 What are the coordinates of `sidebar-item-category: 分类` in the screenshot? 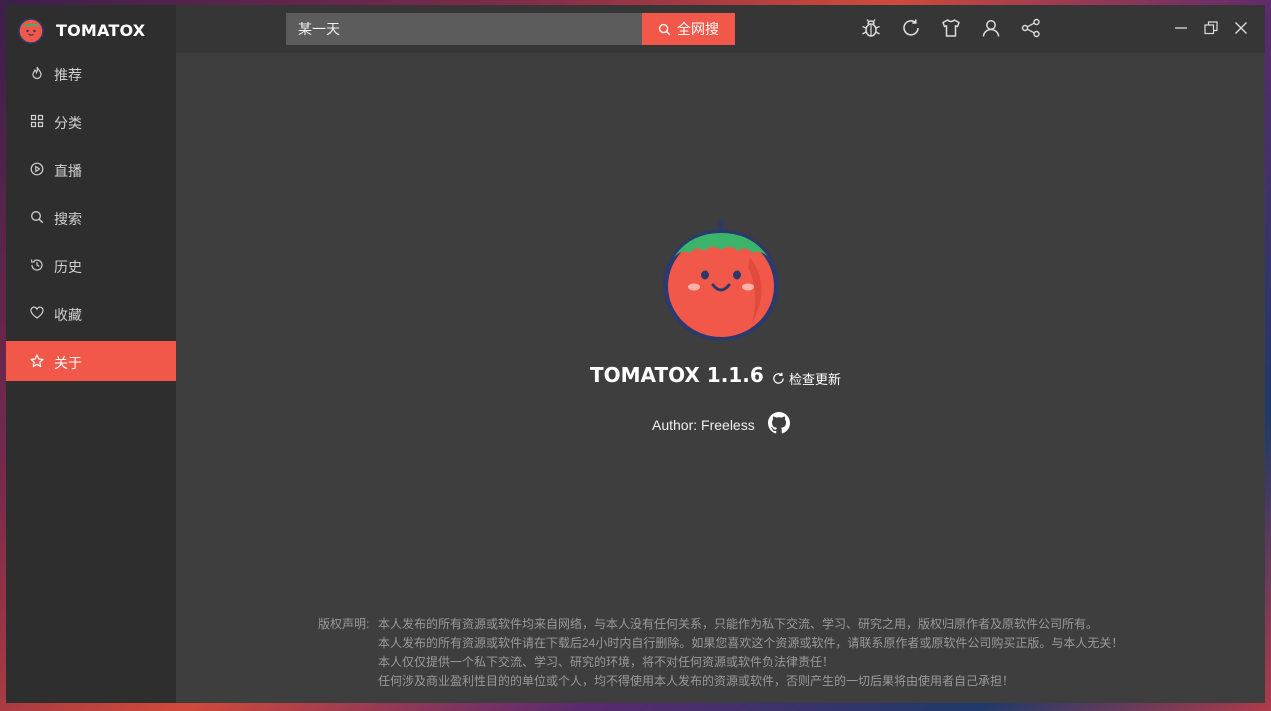 It's located at (91, 121).